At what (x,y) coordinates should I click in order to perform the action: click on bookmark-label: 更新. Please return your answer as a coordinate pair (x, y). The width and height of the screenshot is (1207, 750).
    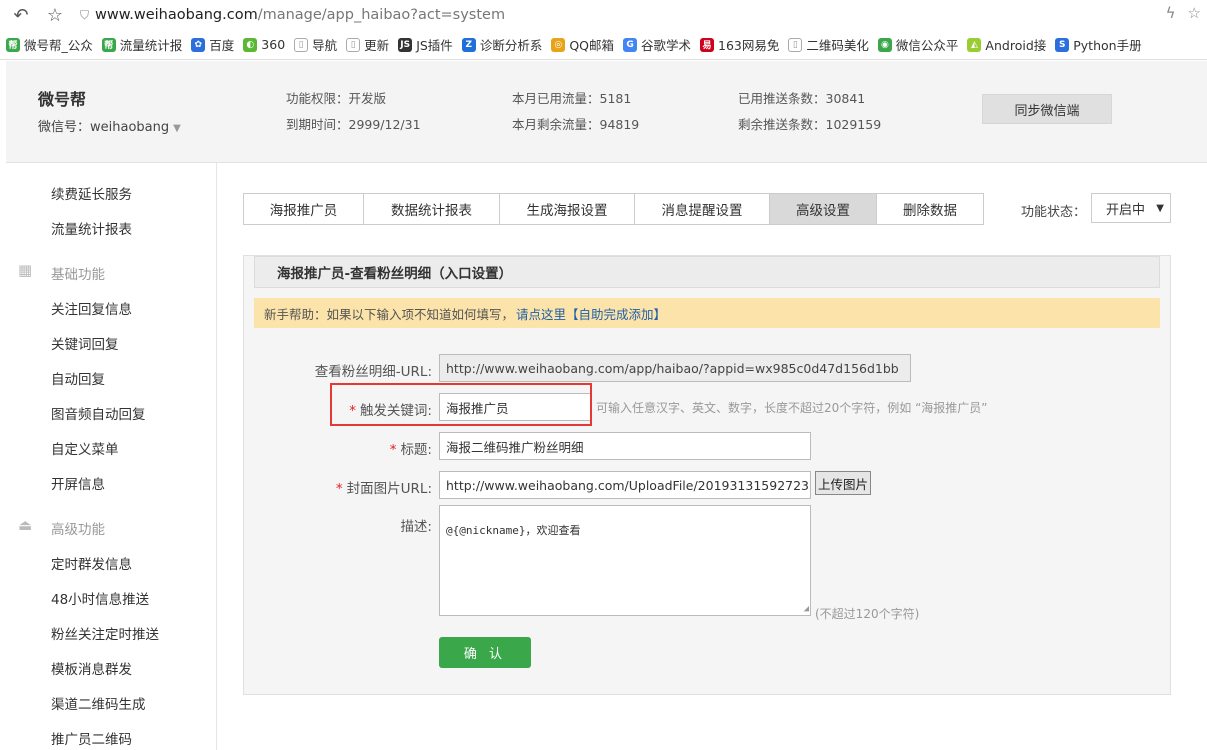
    Looking at the image, I should click on (377, 45).